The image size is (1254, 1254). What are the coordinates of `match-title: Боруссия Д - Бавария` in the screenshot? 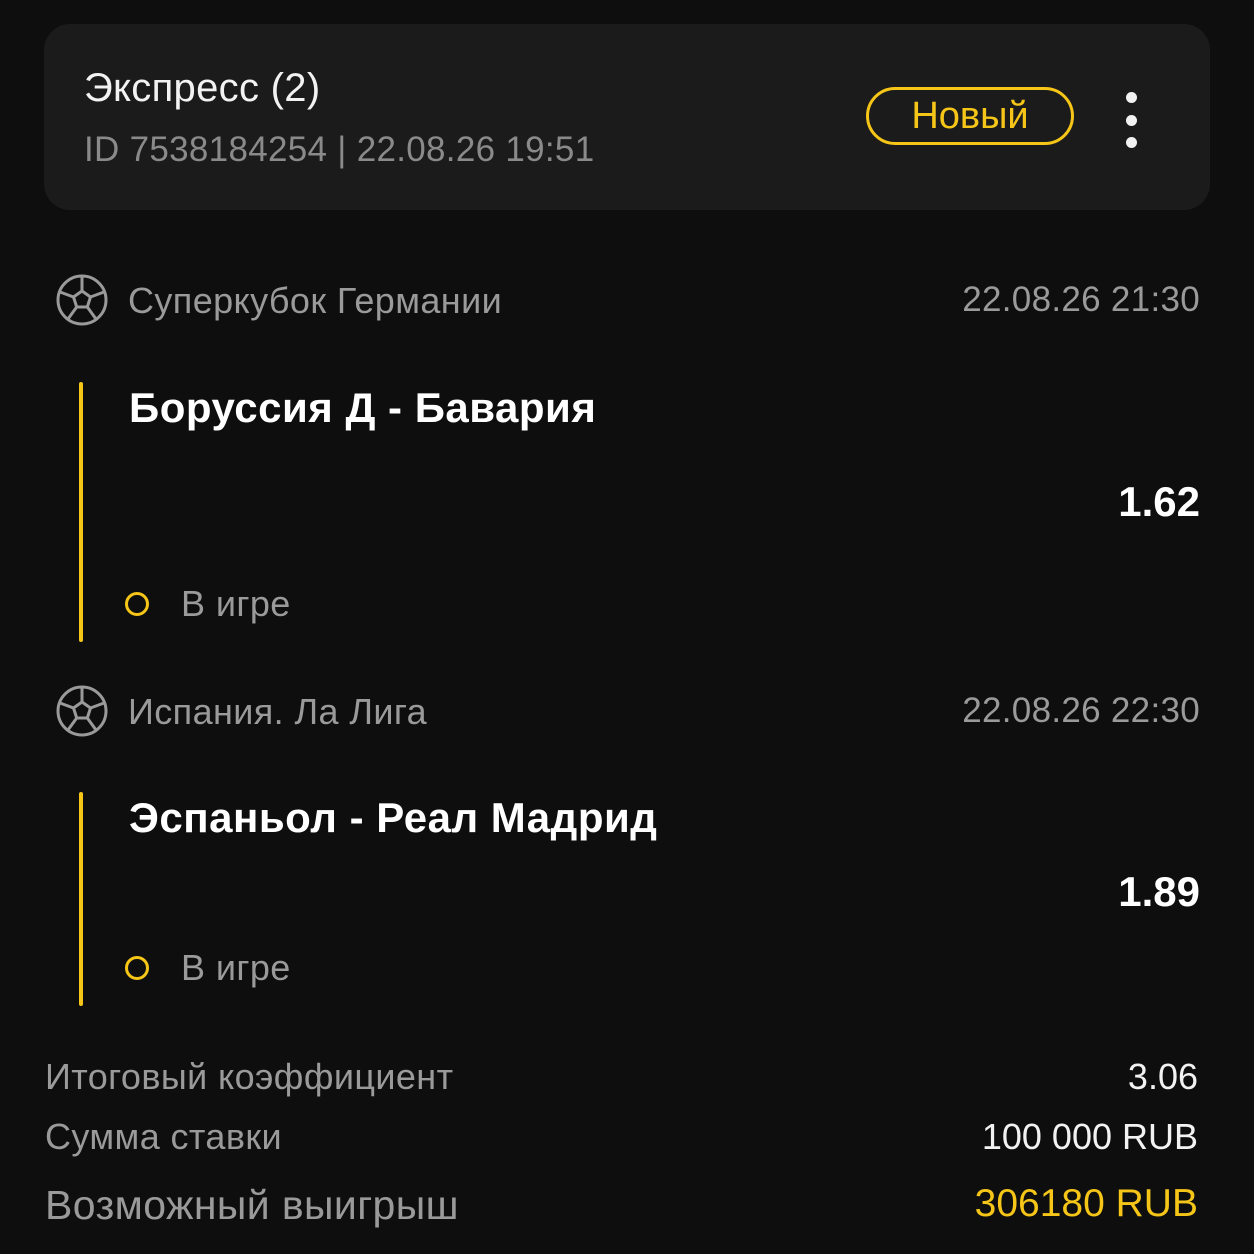 It's located at (363, 407).